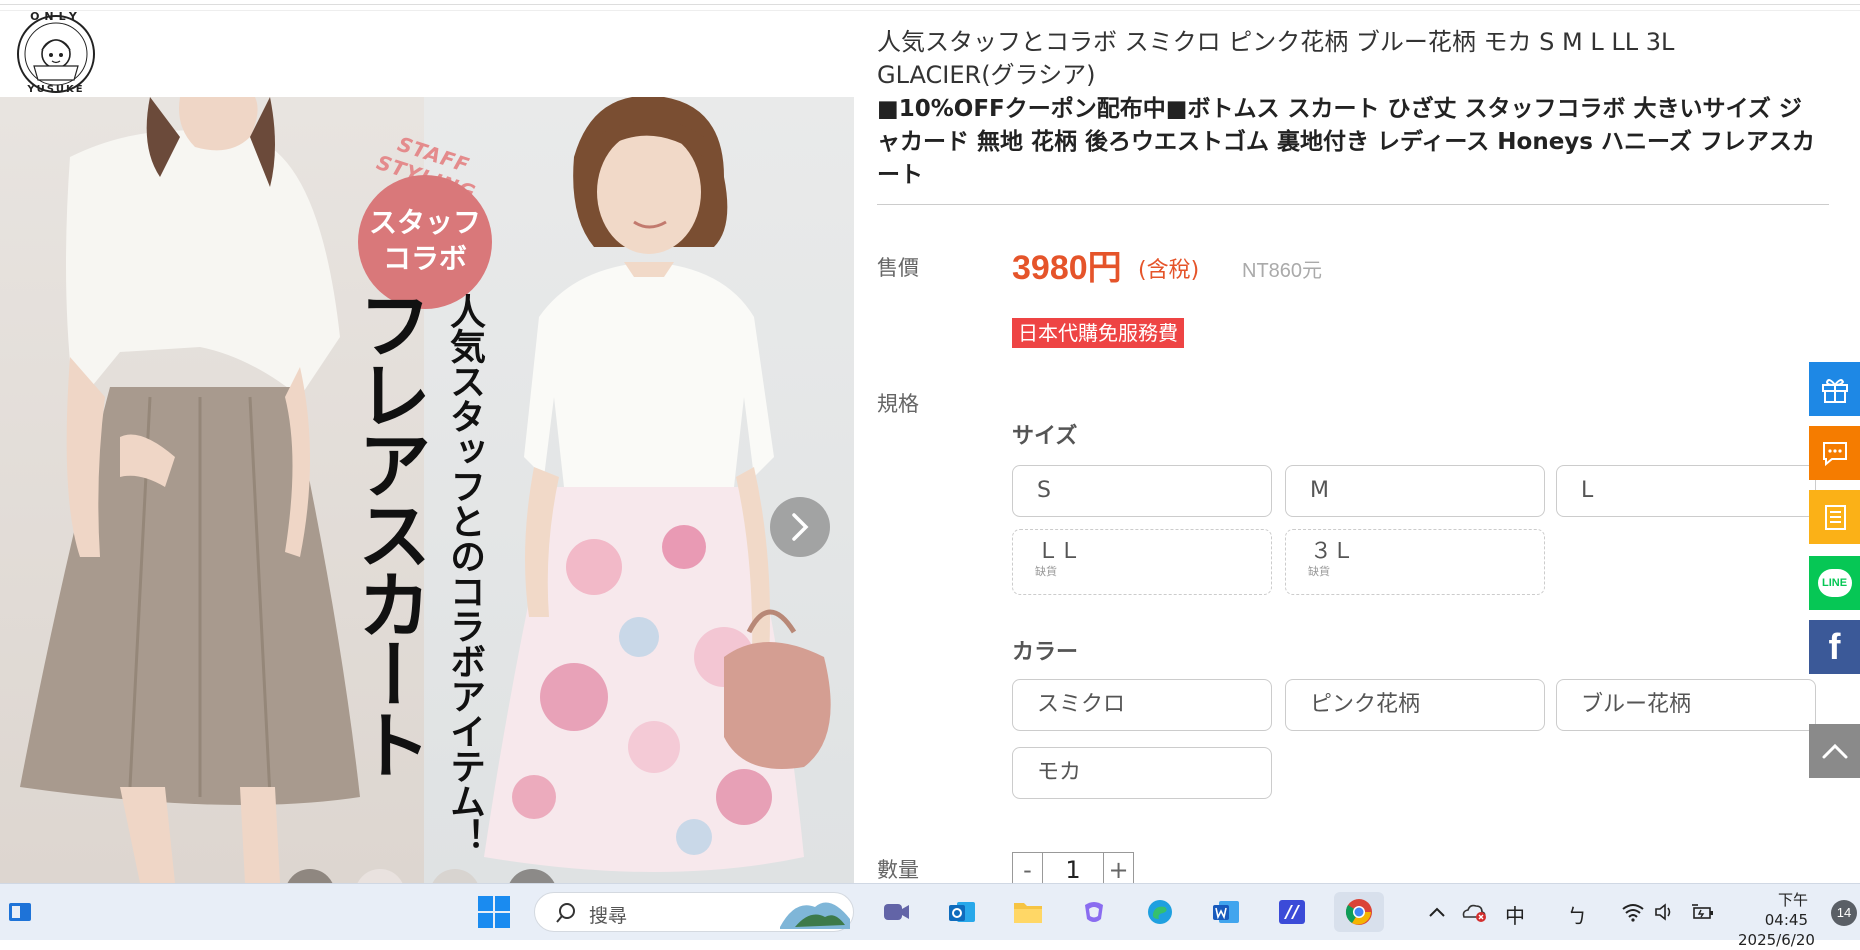  What do you see at coordinates (1776, 940) in the screenshot?
I see `clock-date: 2025/6/20` at bounding box center [1776, 940].